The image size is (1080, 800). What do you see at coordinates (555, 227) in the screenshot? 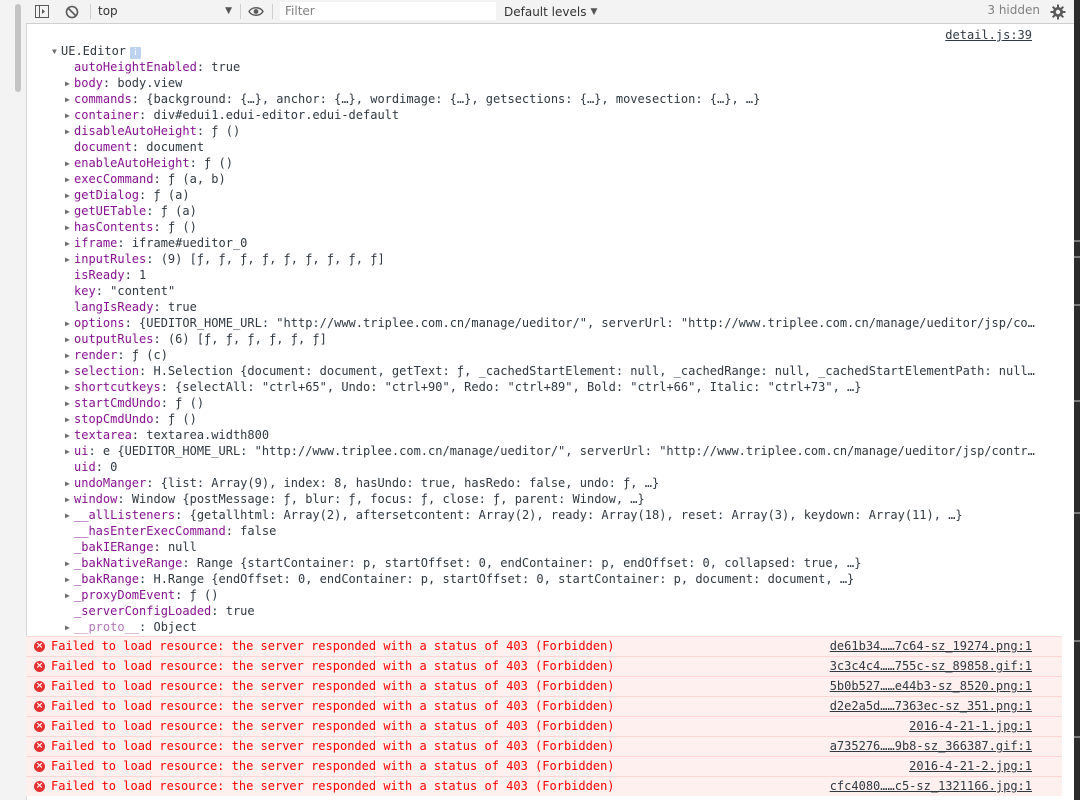
I see `property-row: ▶ hasContents: ƒ ()` at bounding box center [555, 227].